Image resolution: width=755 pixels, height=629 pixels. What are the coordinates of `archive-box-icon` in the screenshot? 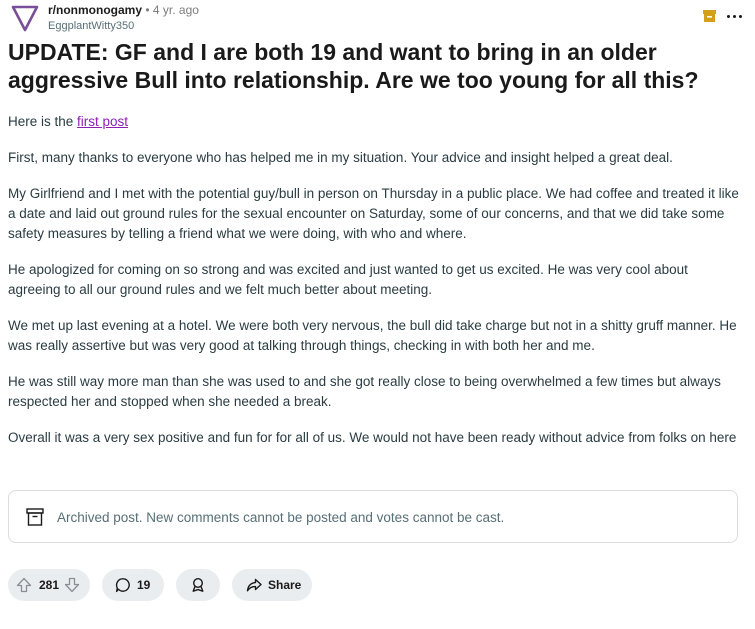 It's located at (35, 517).